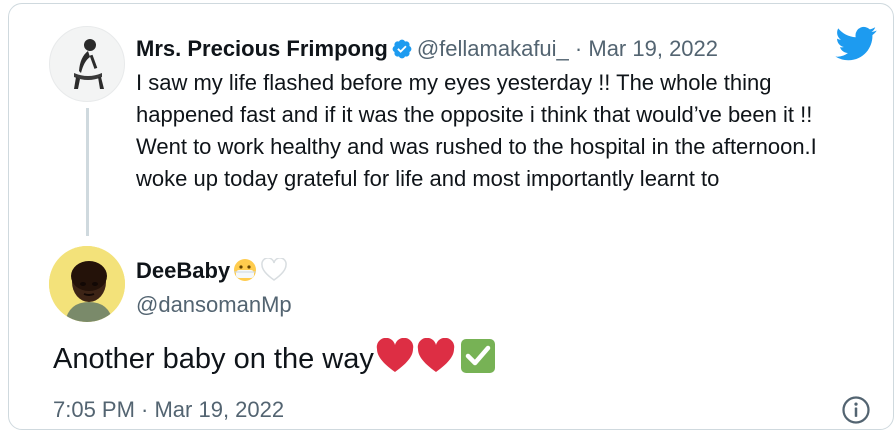 The width and height of the screenshot is (896, 433). Describe the element at coordinates (213, 359) in the screenshot. I see `main-tweet-text-content: Another baby on the way` at that location.